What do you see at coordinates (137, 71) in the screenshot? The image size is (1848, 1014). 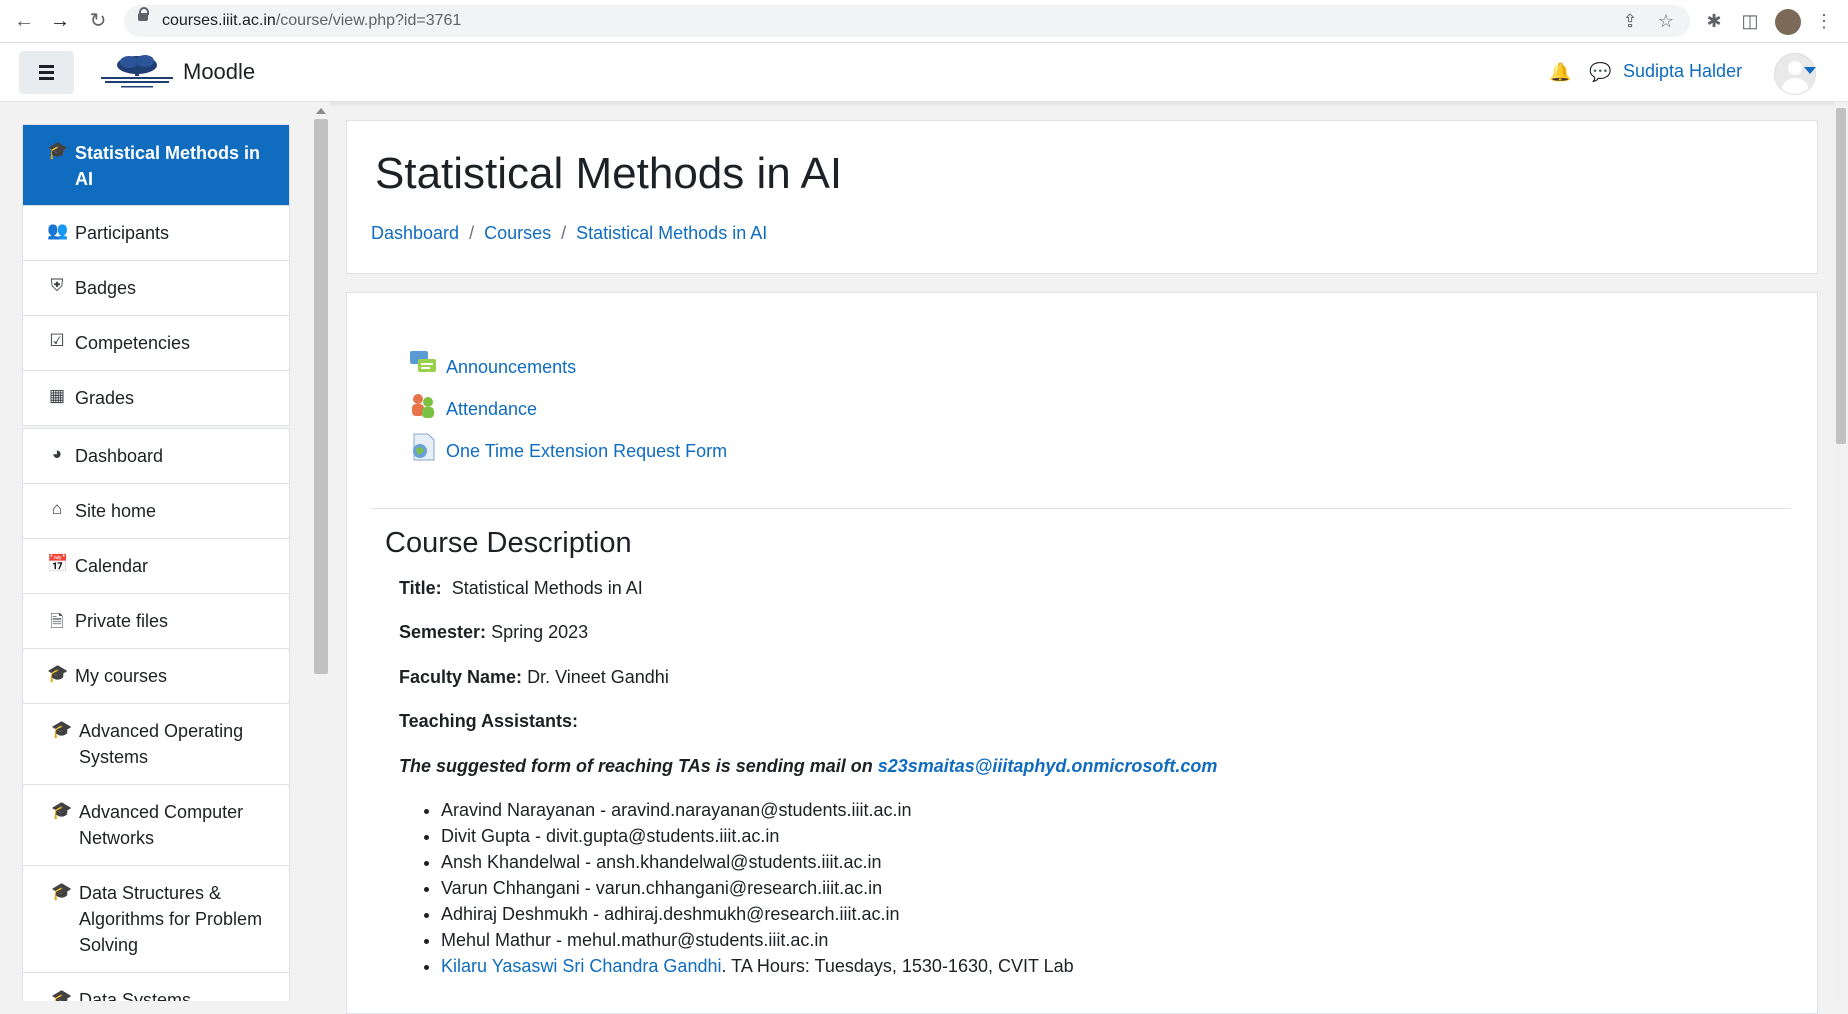 I see `iiit-logo` at bounding box center [137, 71].